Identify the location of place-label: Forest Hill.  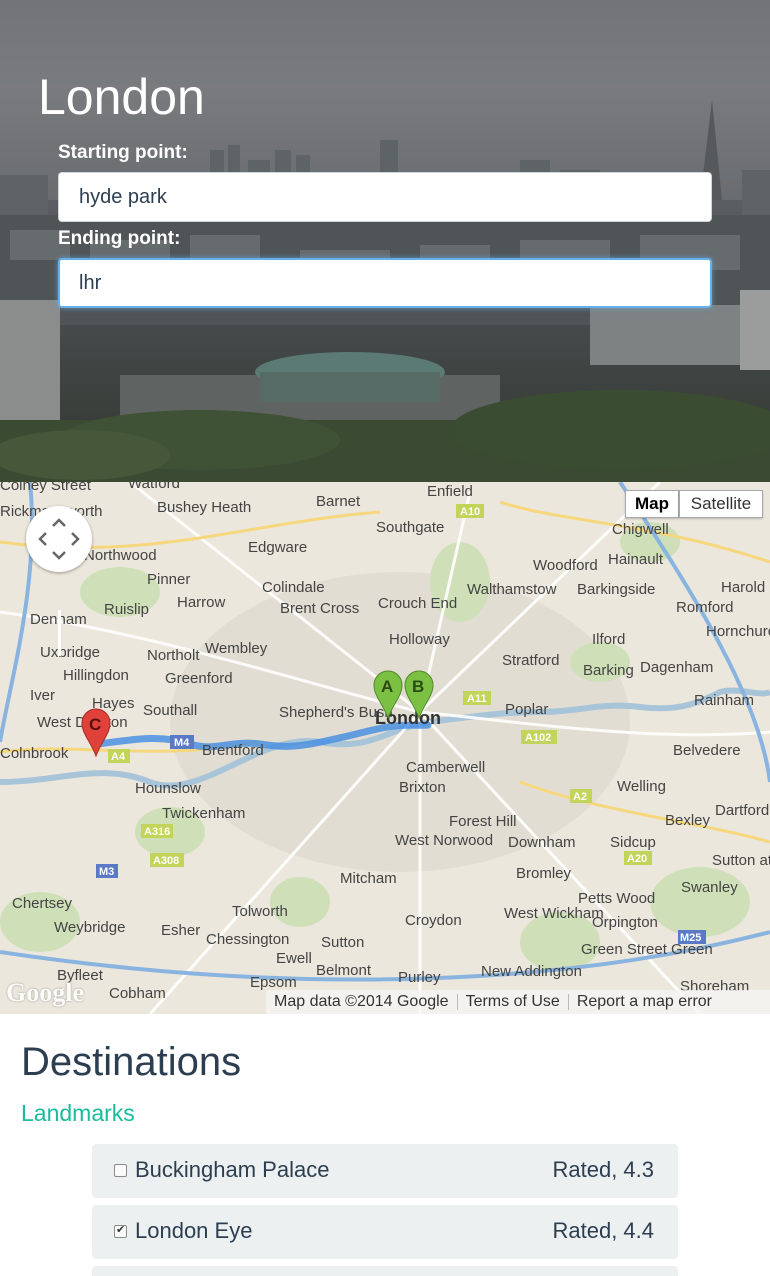
(483, 821).